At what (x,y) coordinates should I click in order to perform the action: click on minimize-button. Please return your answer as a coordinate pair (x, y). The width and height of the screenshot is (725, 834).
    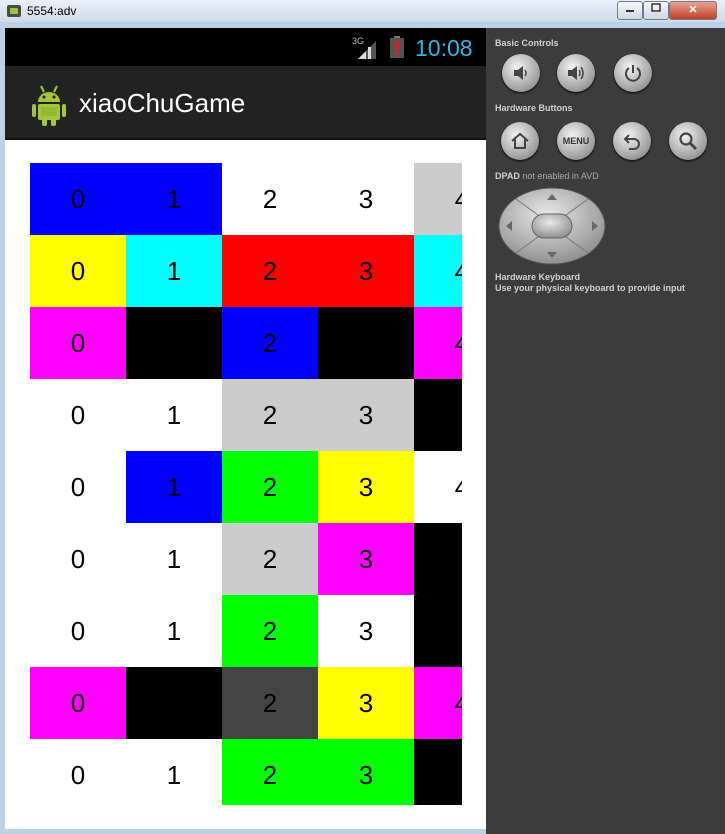
    Looking at the image, I should click on (630, 10).